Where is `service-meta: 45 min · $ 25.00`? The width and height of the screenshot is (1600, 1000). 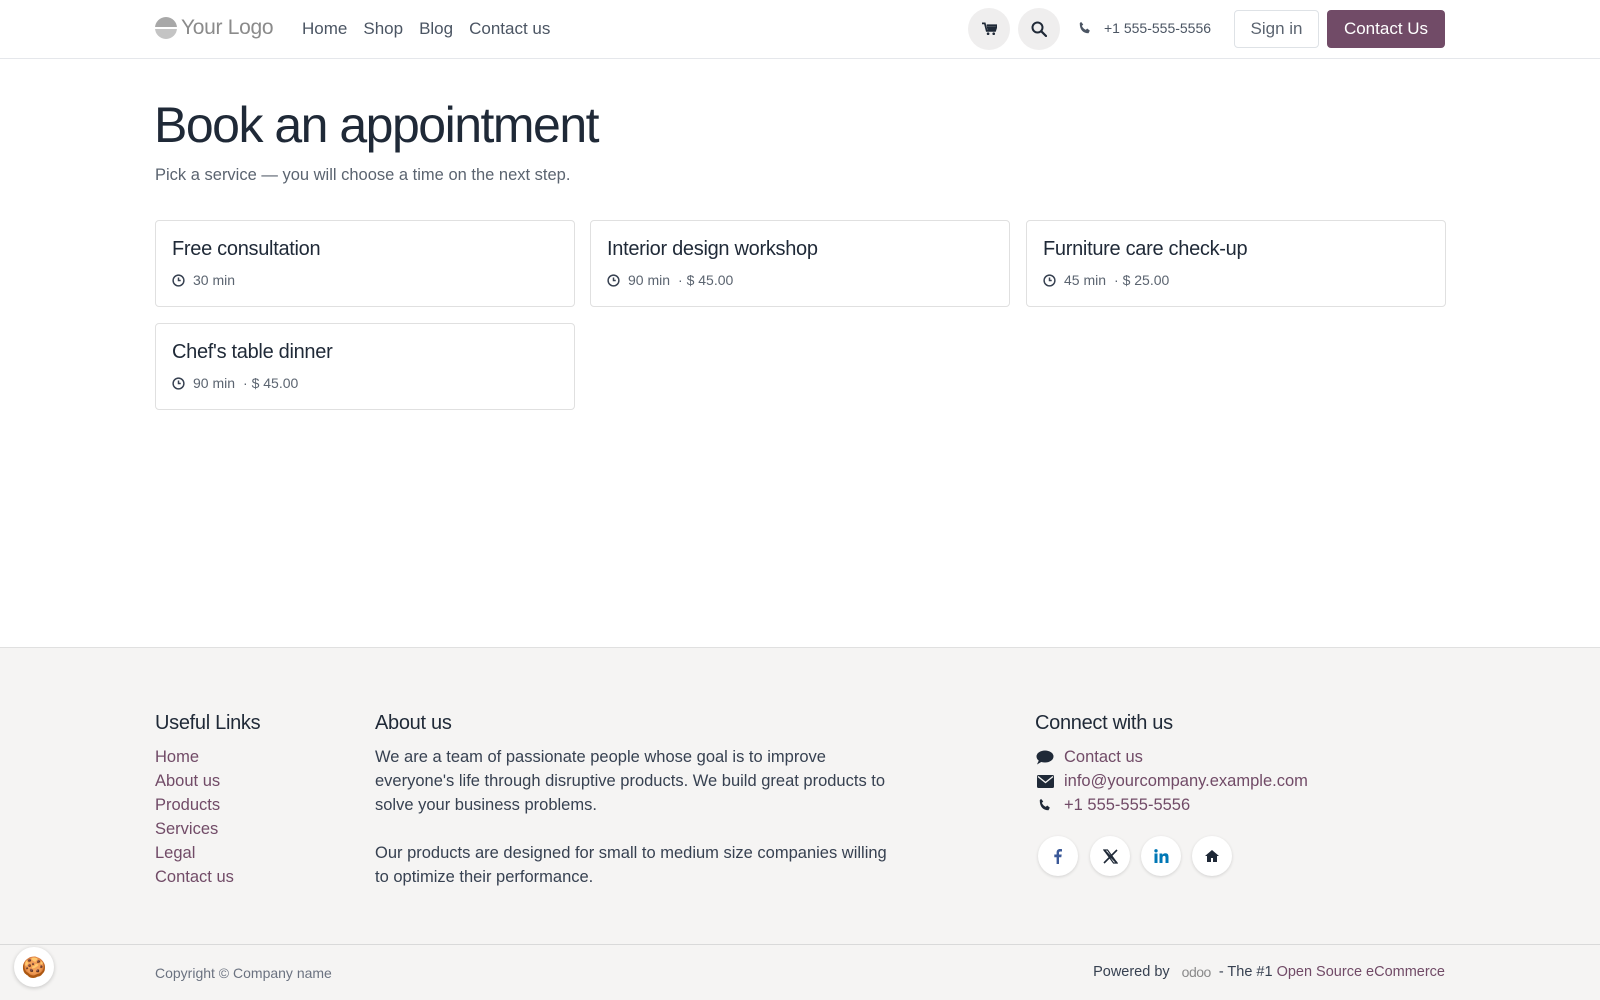 service-meta: 45 min · $ 25.00 is located at coordinates (1106, 280).